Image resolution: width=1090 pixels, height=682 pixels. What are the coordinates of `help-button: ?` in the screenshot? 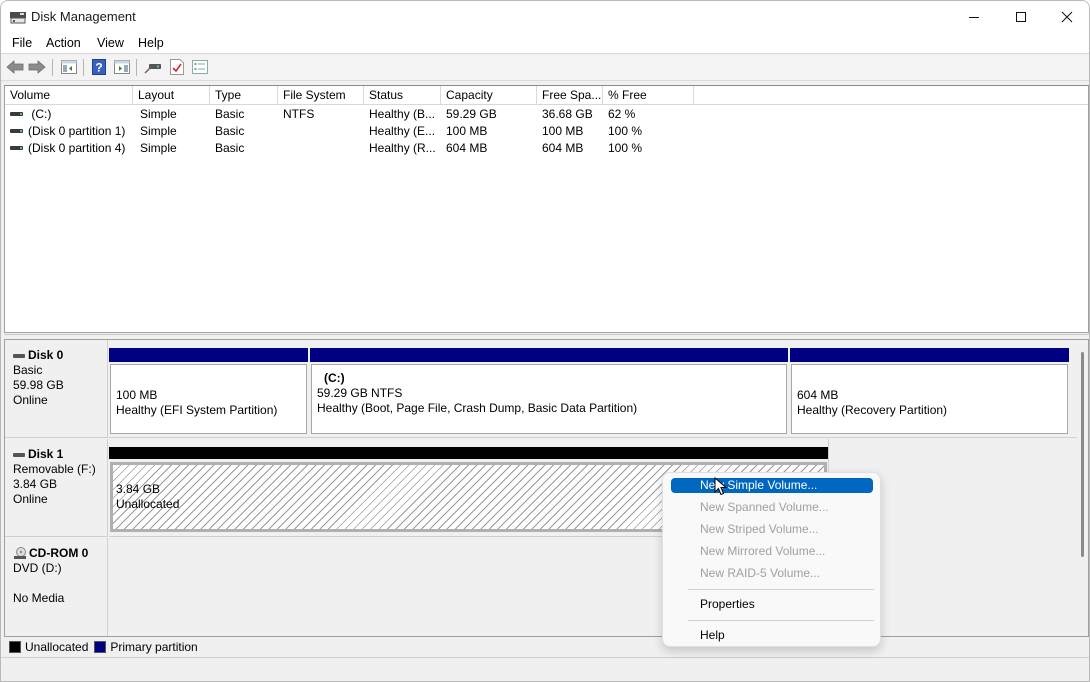 It's located at (99, 67).